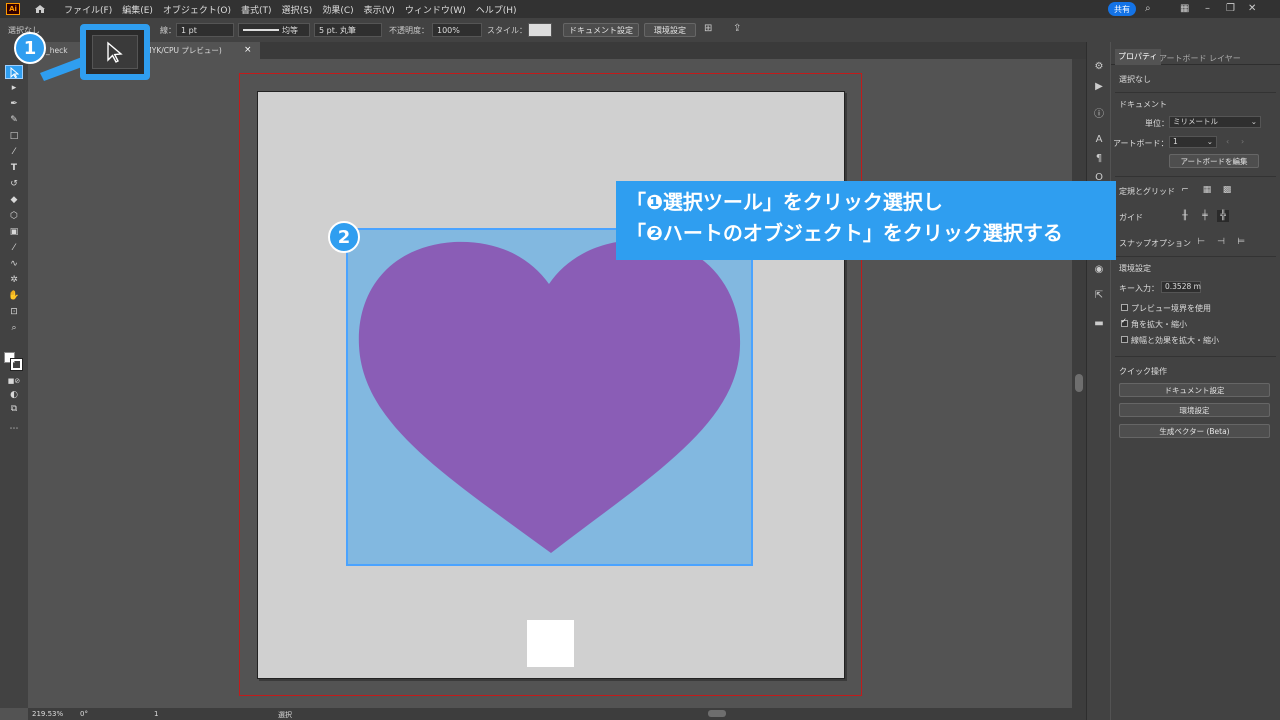 This screenshot has width=1280, height=720. Describe the element at coordinates (670, 30) in the screenshot. I see `preferences-button: 環境設定` at that location.